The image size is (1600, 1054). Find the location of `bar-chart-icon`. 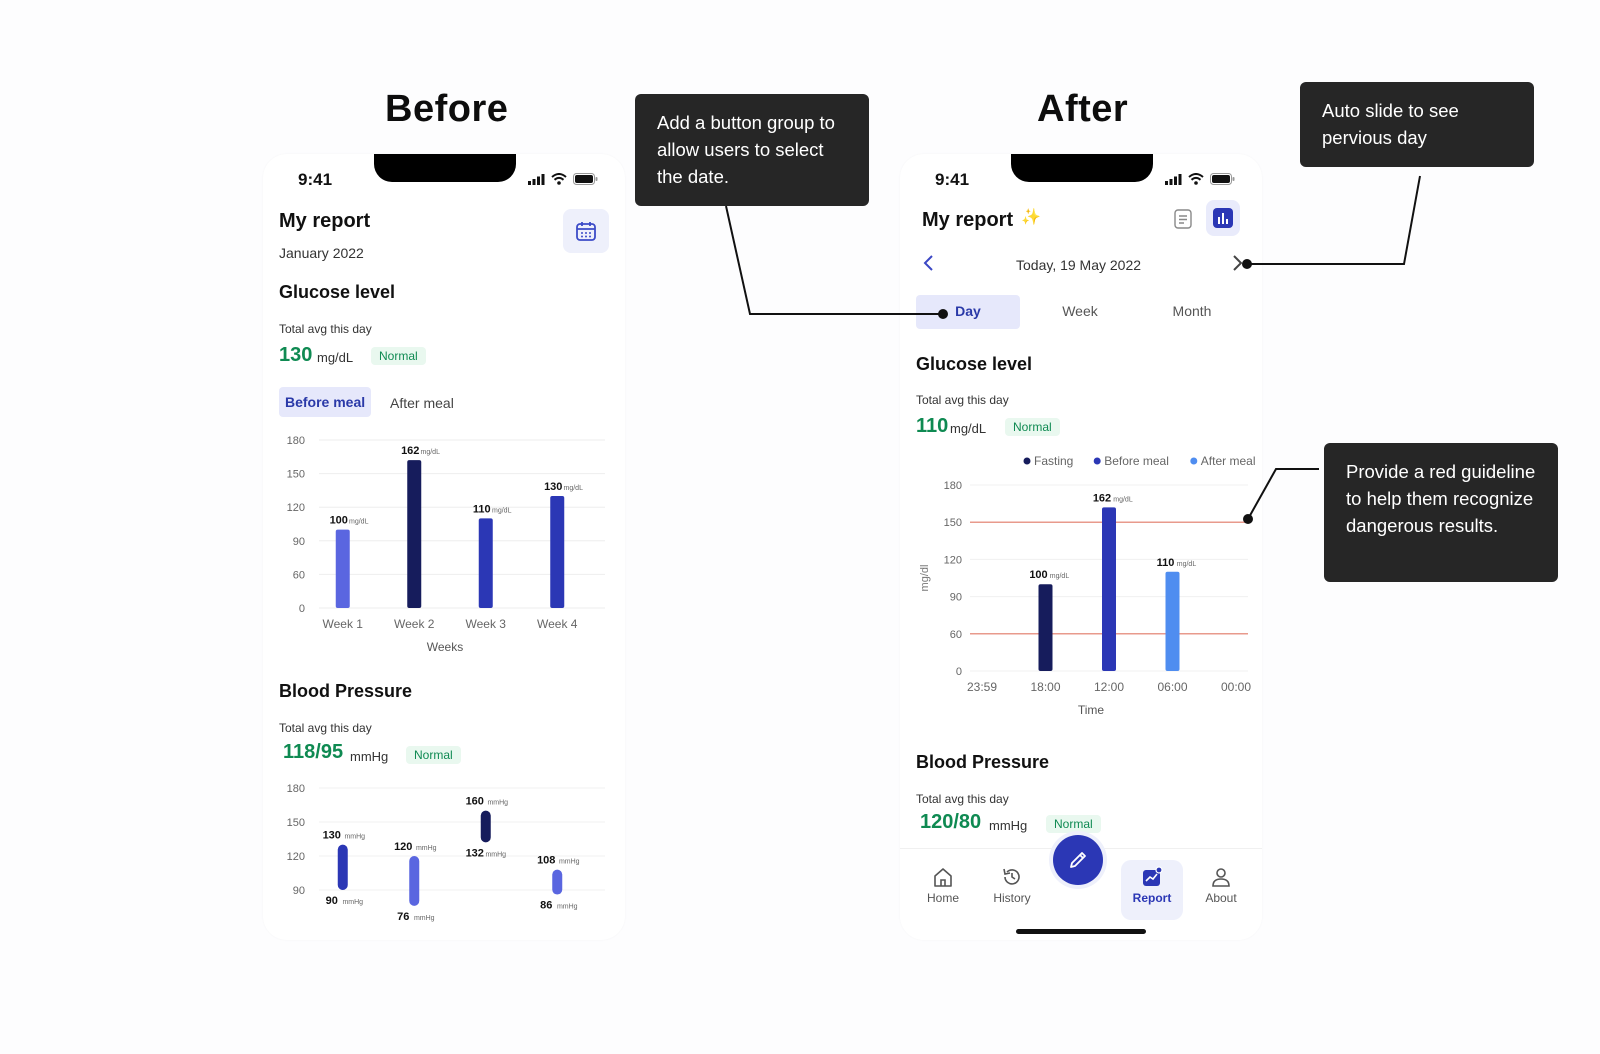

bar-chart-icon is located at coordinates (1223, 218).